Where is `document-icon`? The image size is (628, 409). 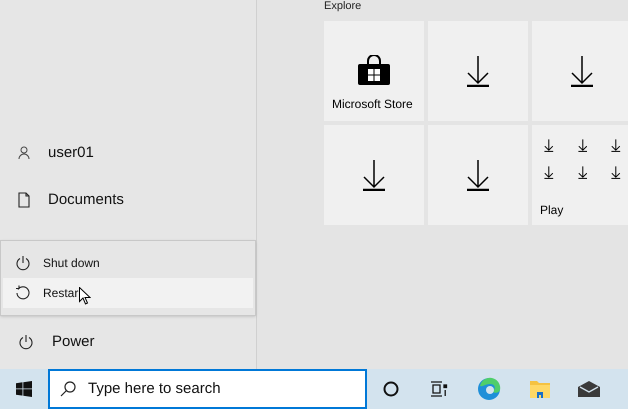
document-icon is located at coordinates (24, 200).